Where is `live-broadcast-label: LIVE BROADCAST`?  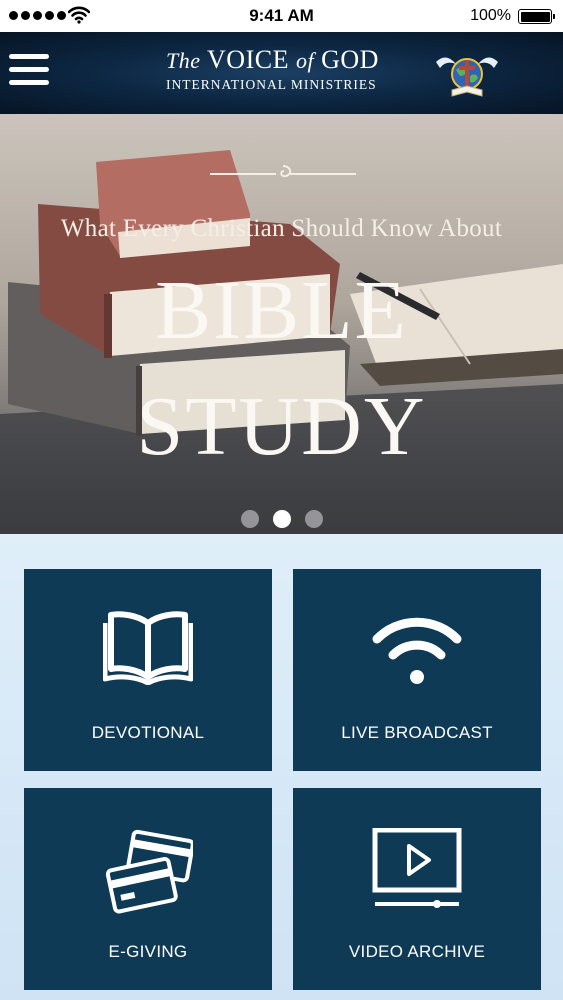 live-broadcast-label: LIVE BROADCAST is located at coordinates (417, 732).